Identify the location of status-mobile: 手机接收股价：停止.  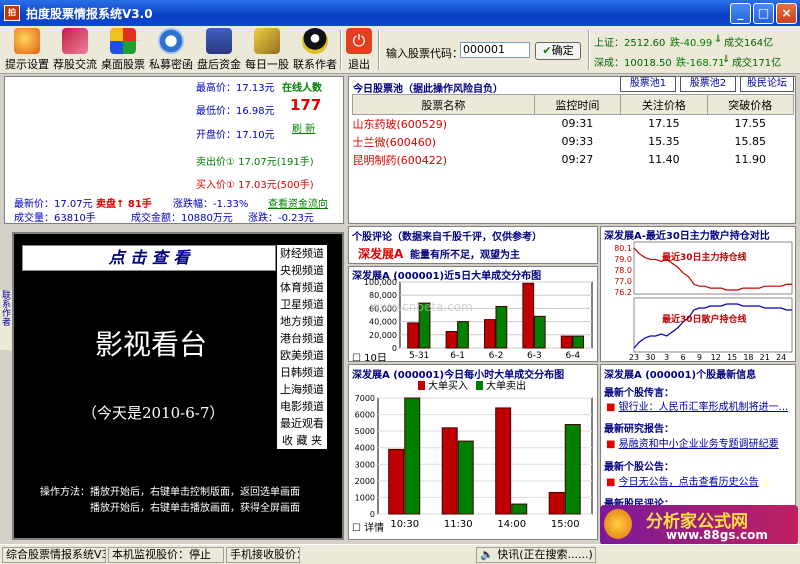
(263, 555).